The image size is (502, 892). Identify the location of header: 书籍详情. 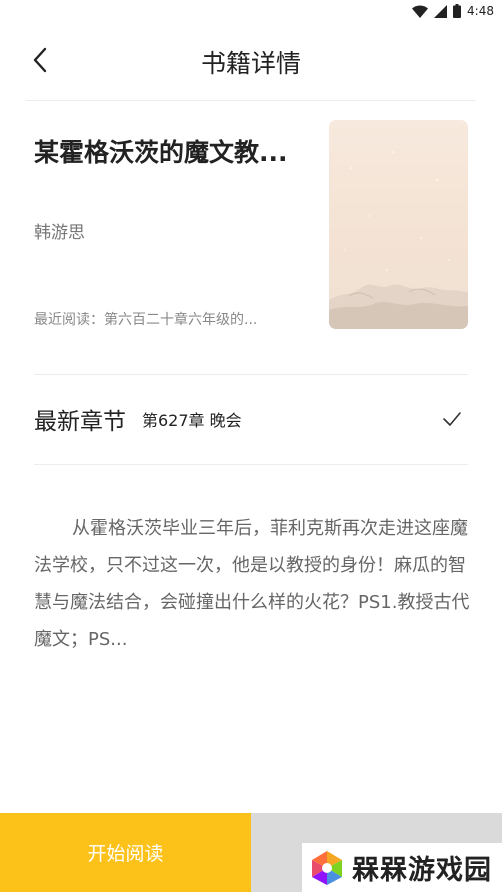
(251, 61).